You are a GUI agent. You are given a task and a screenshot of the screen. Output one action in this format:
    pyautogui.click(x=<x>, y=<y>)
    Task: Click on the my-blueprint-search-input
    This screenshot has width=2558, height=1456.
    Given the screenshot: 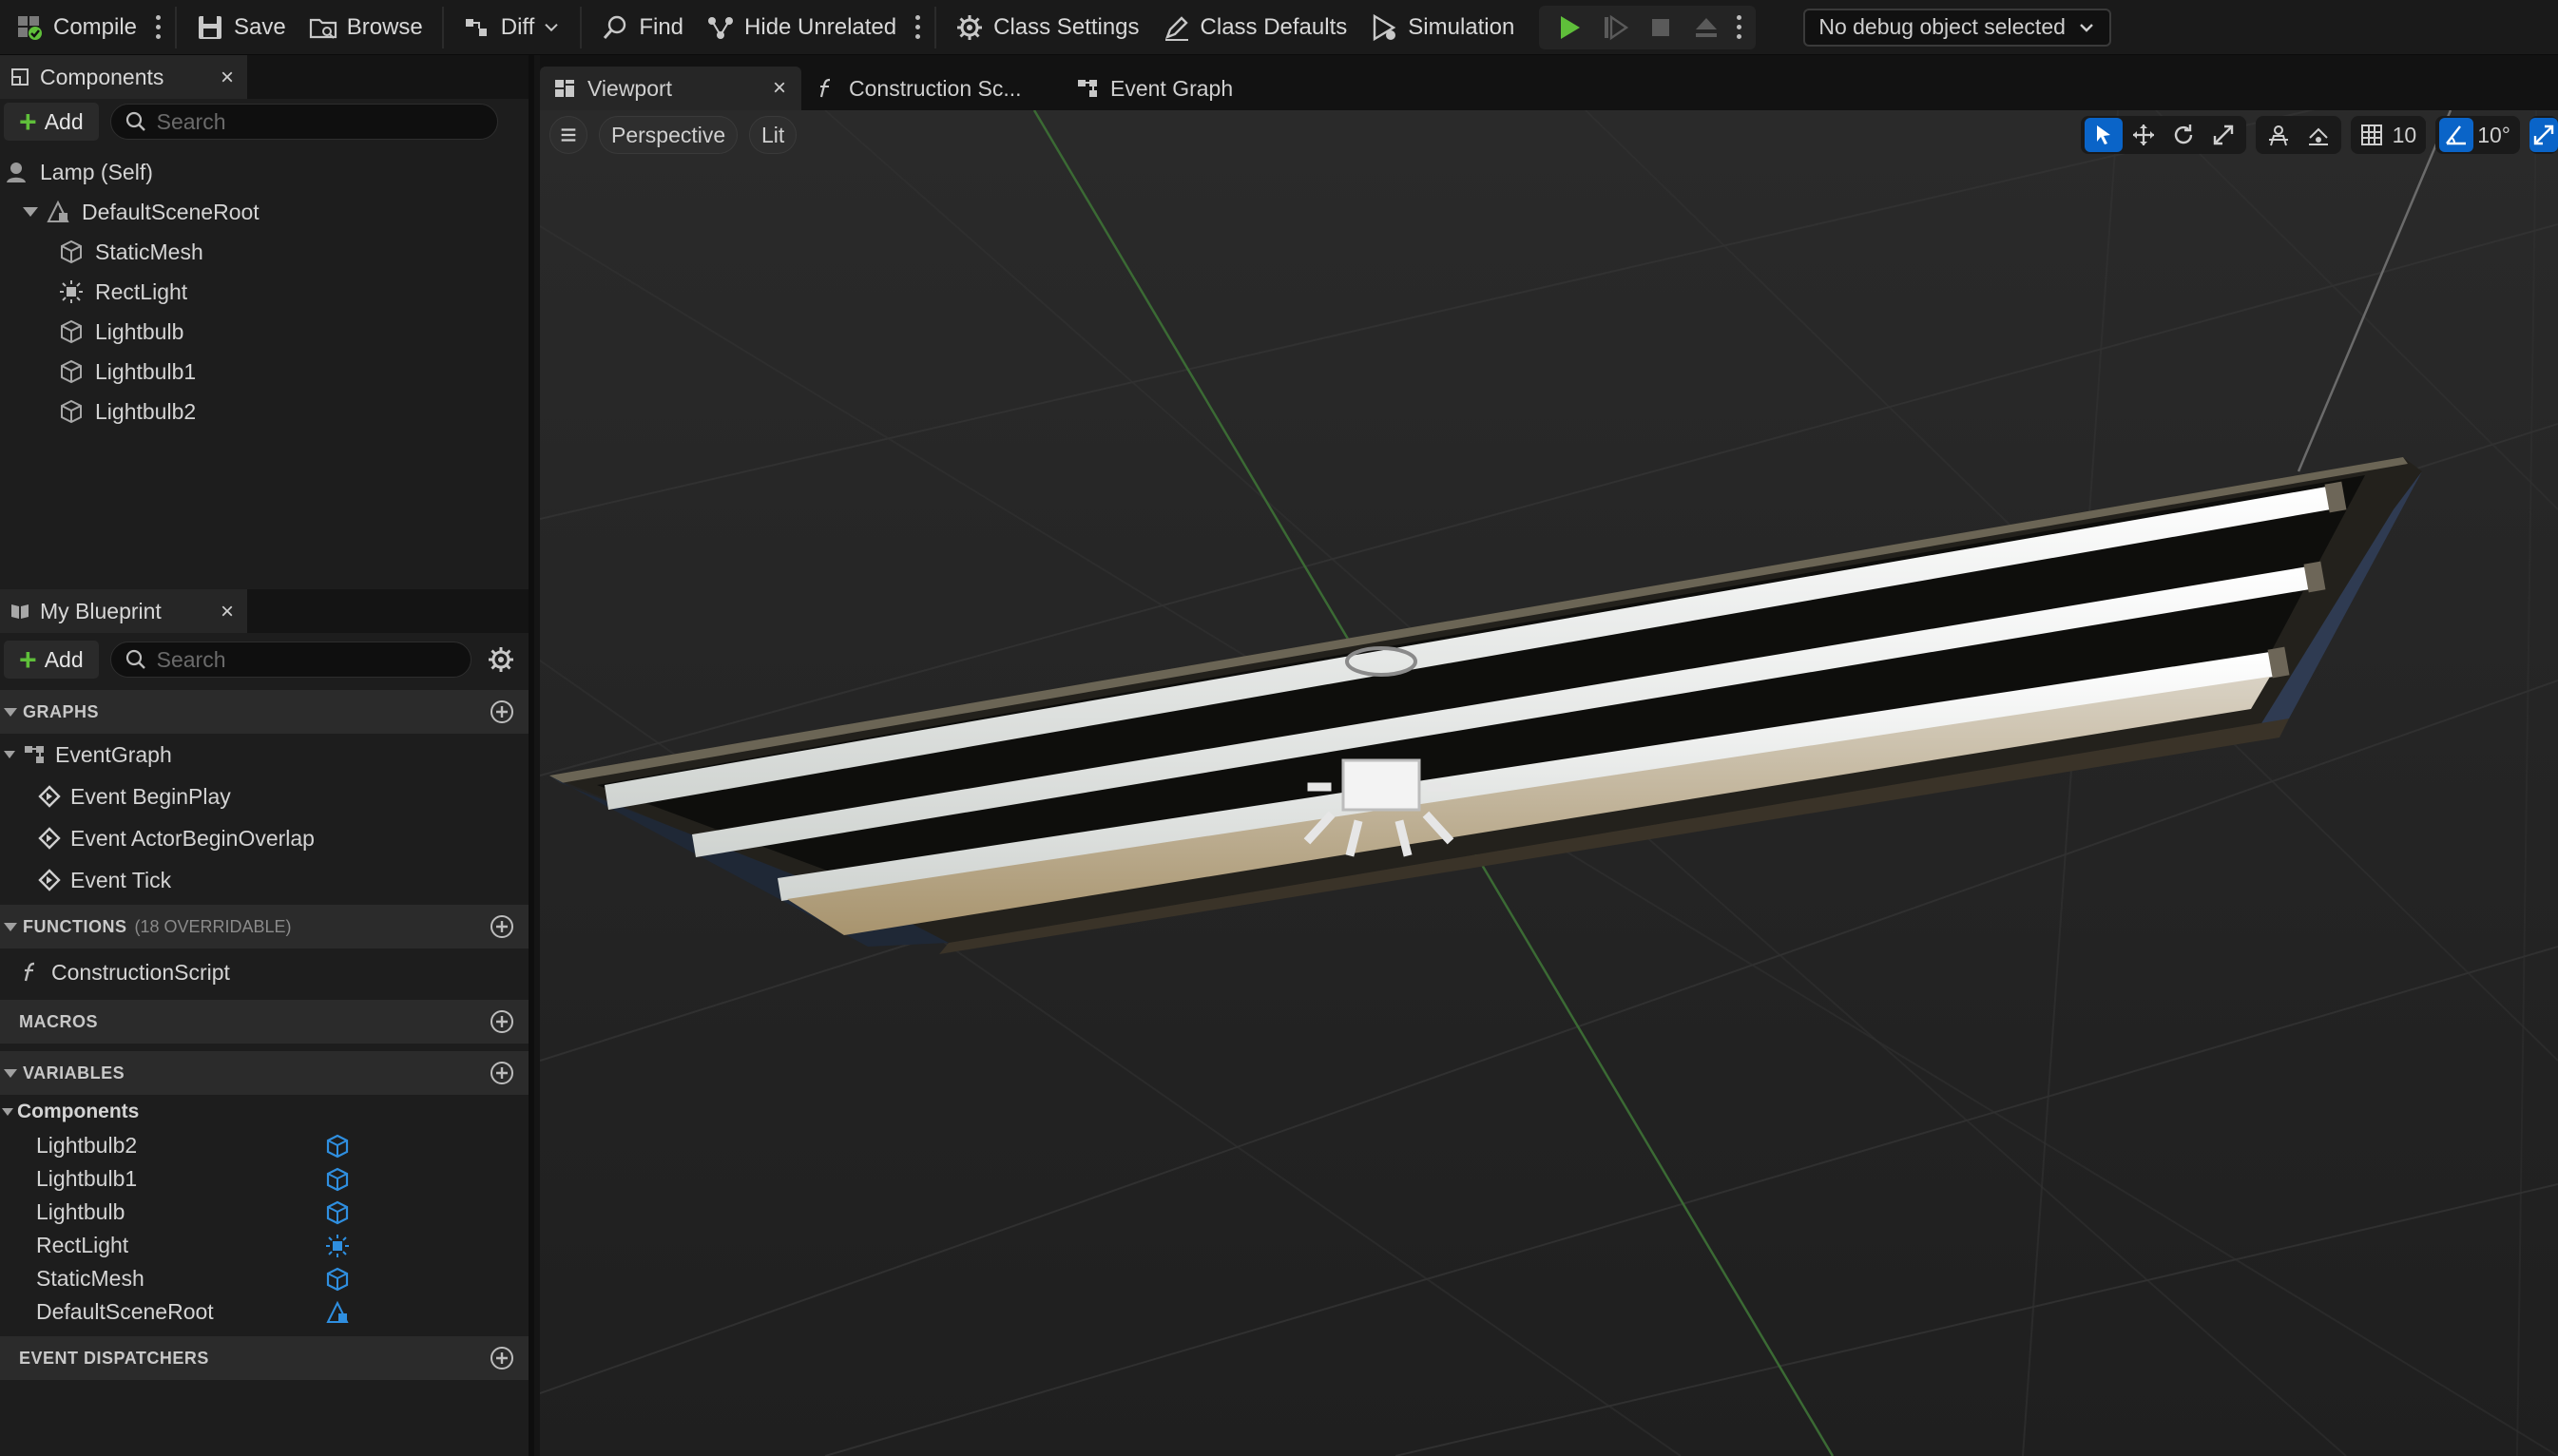 What is the action you would take?
    pyautogui.click(x=307, y=659)
    